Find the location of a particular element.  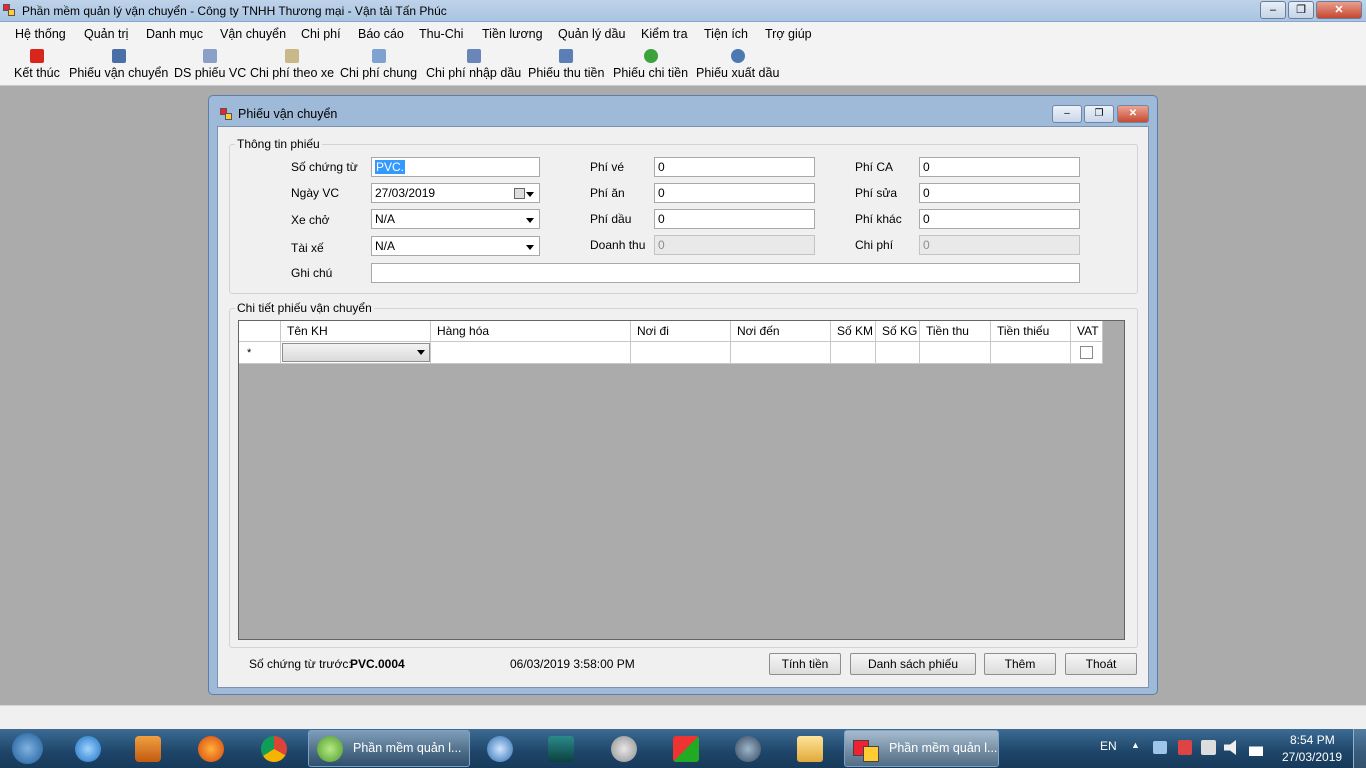

start-button is located at coordinates (27, 748).